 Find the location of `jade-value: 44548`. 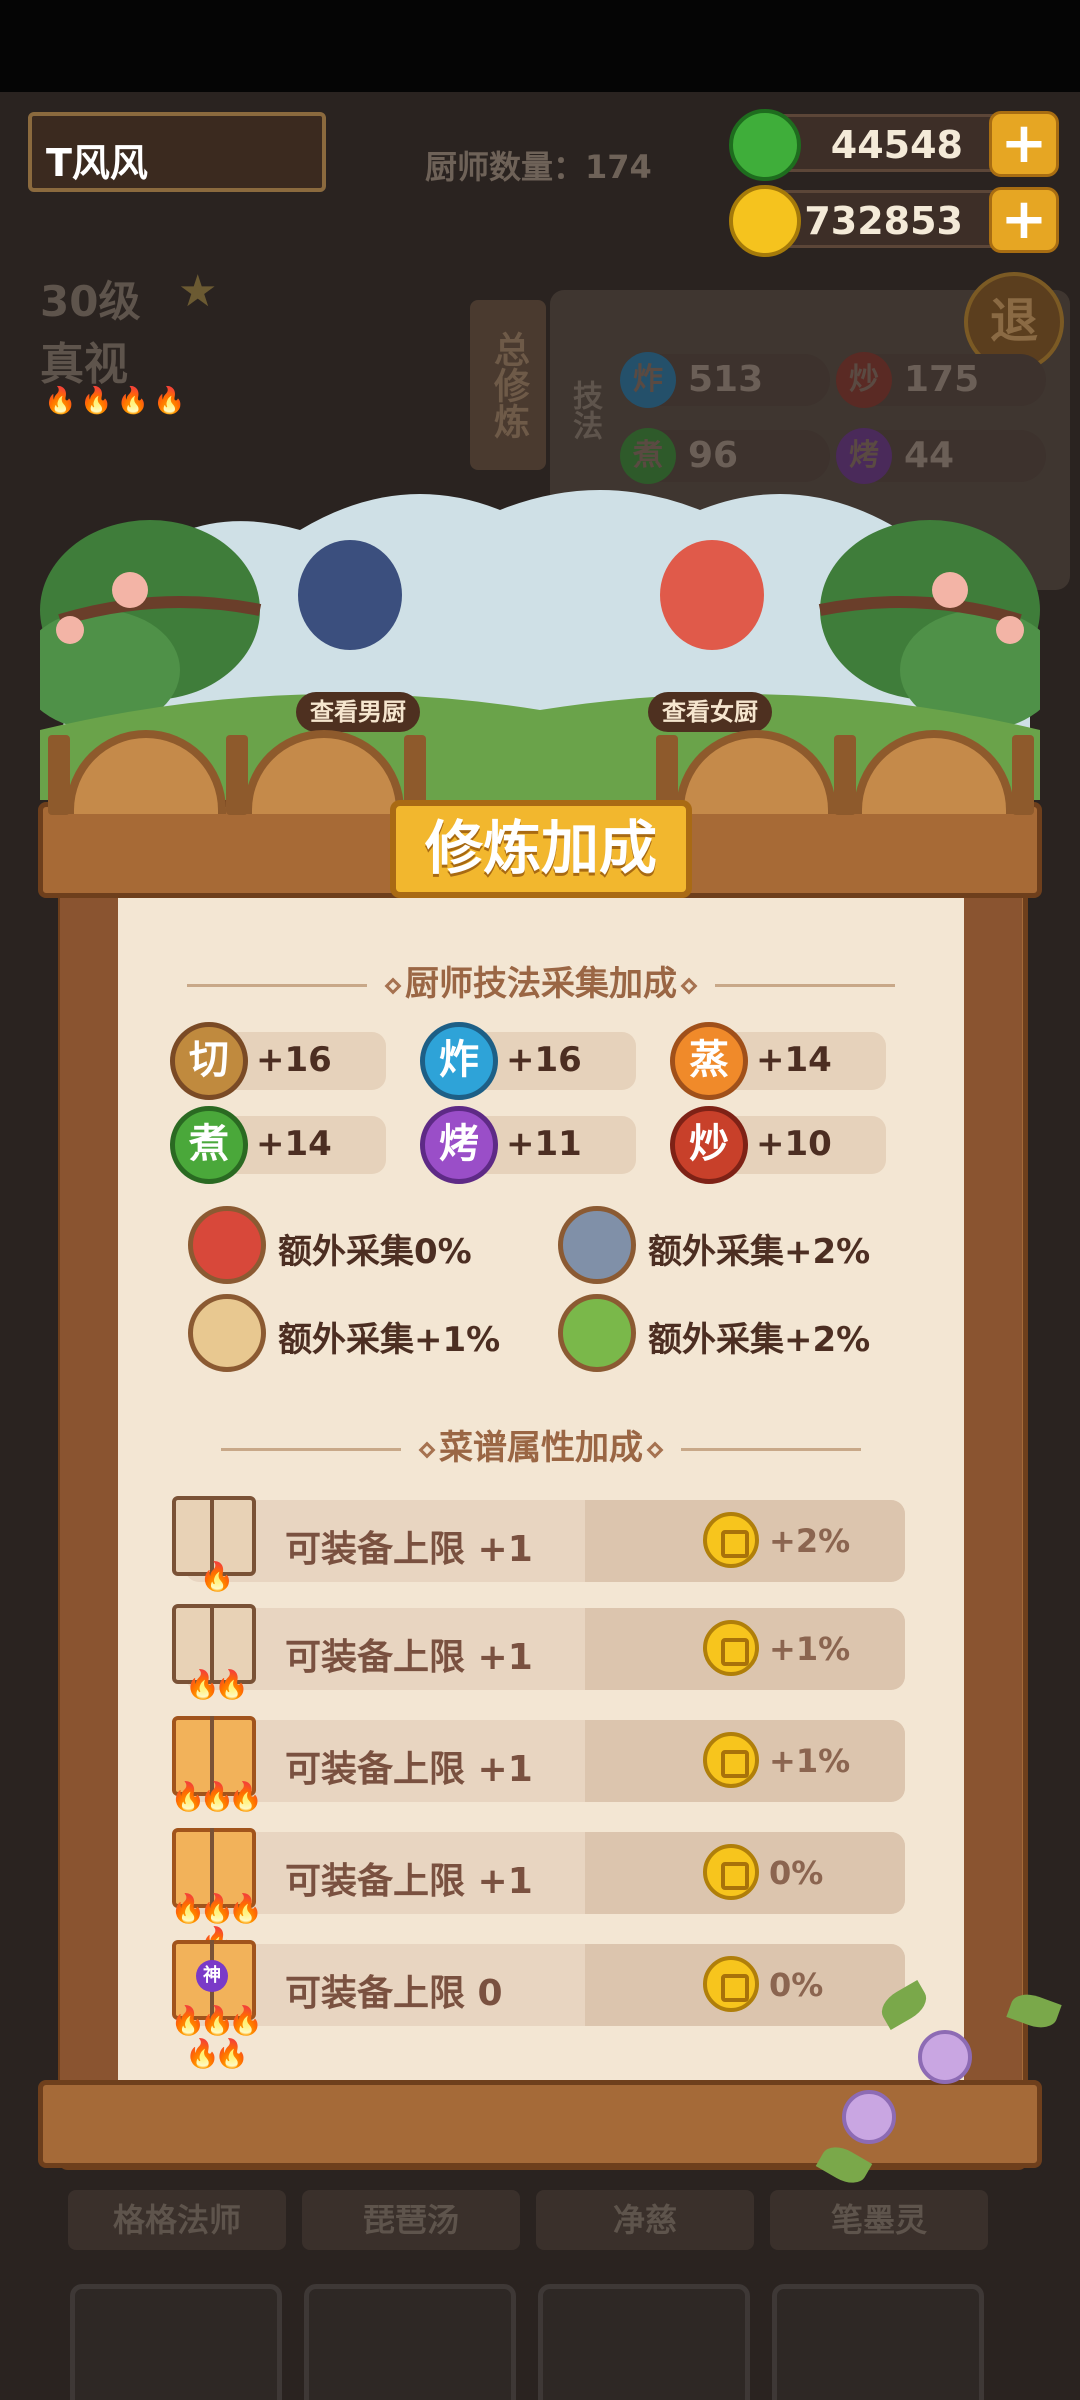

jade-value: 44548 is located at coordinates (896, 145).